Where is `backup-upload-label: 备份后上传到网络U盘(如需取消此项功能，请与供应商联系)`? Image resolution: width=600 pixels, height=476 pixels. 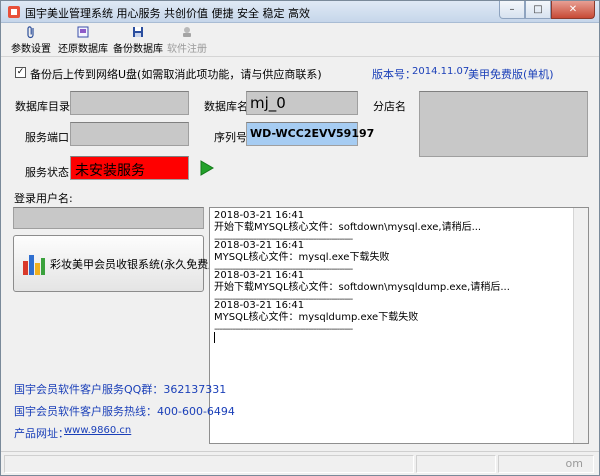
backup-upload-label: 备份后上传到网络U盘(如需取消此项功能，请与供应商联系) is located at coordinates (176, 74).